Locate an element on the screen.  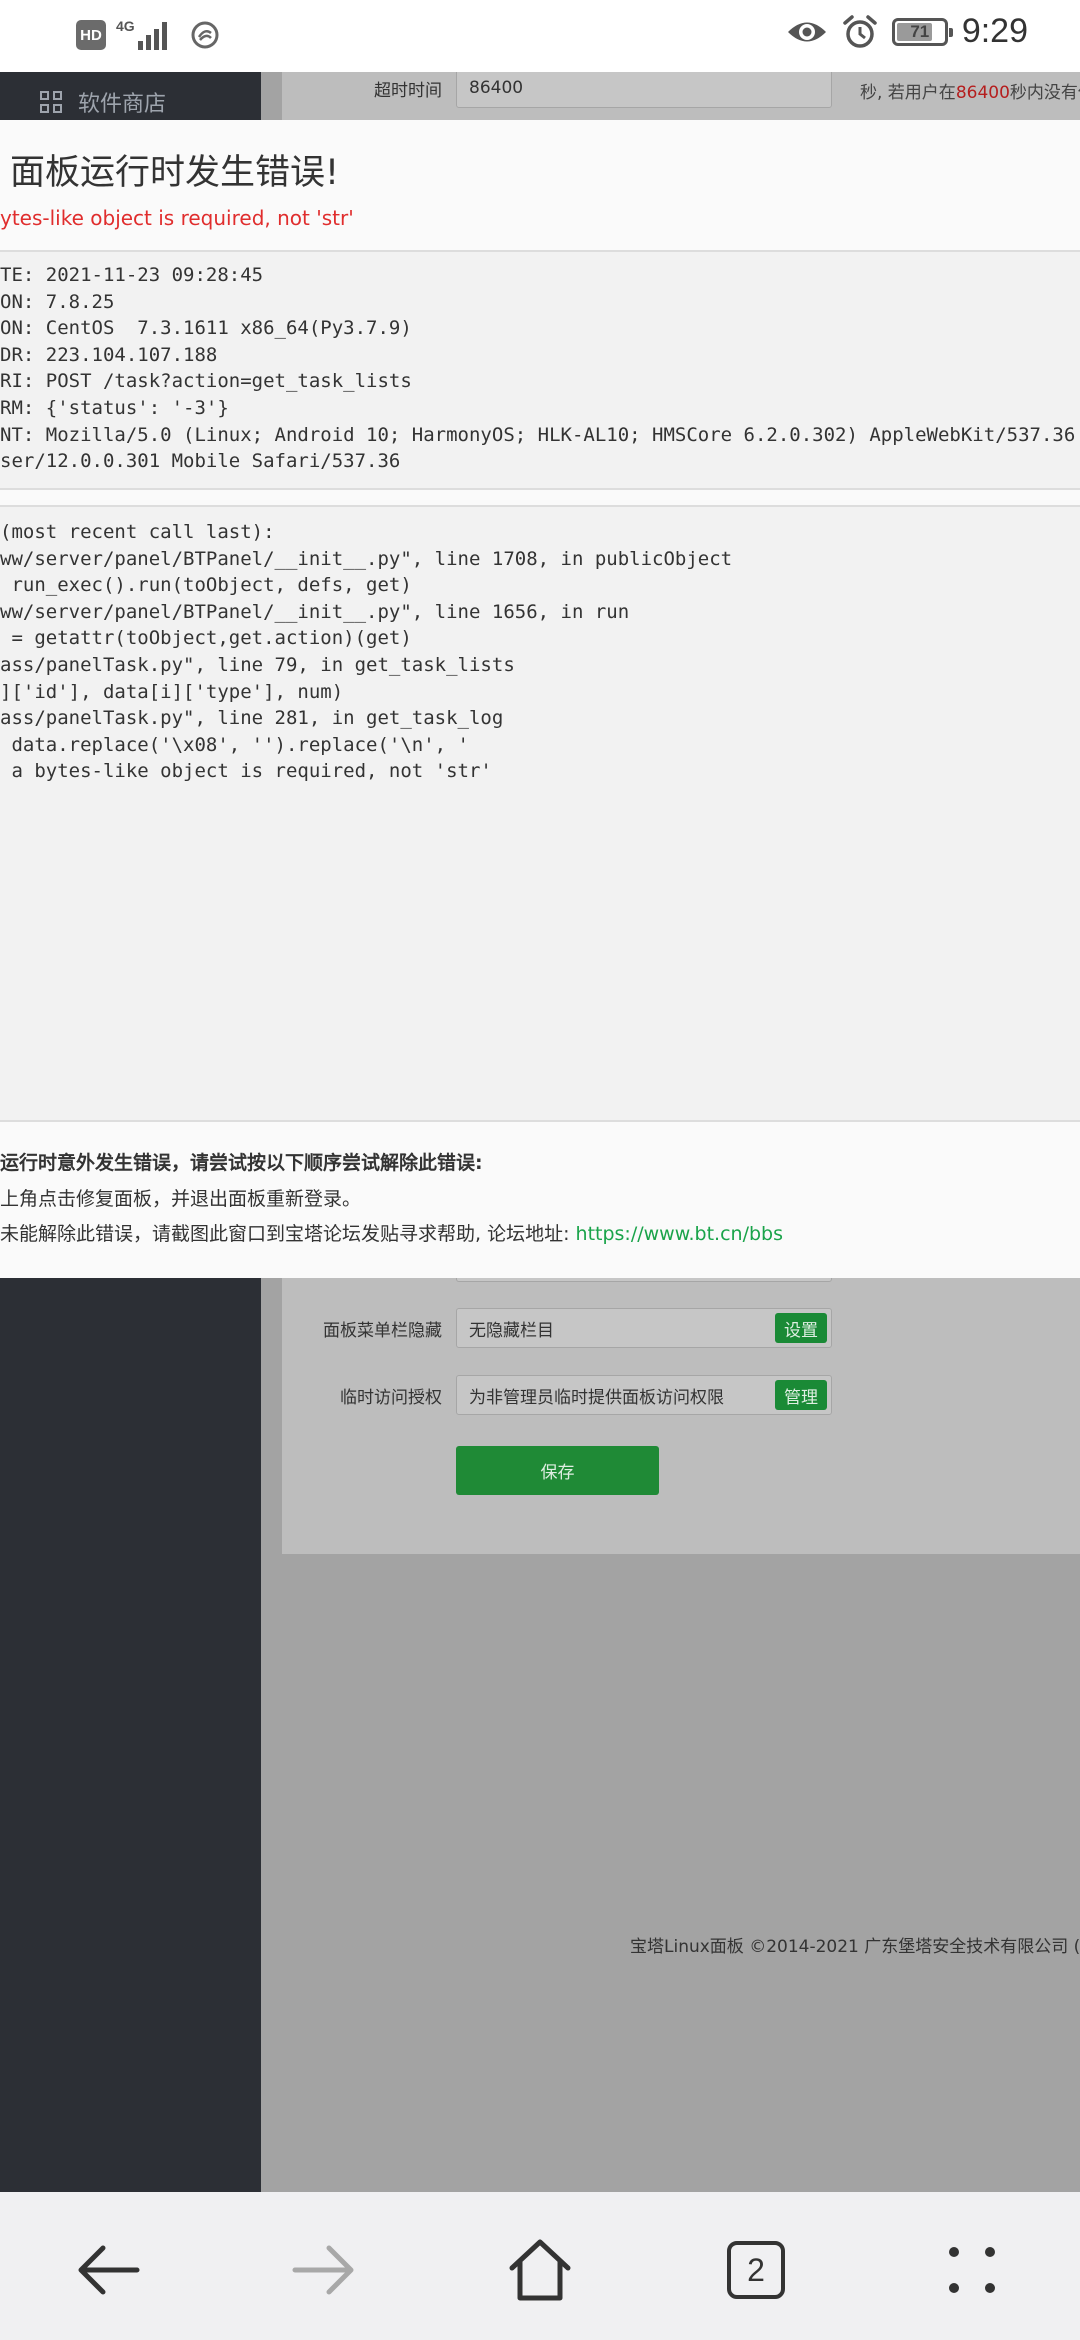
home-icon is located at coordinates (540, 2270).